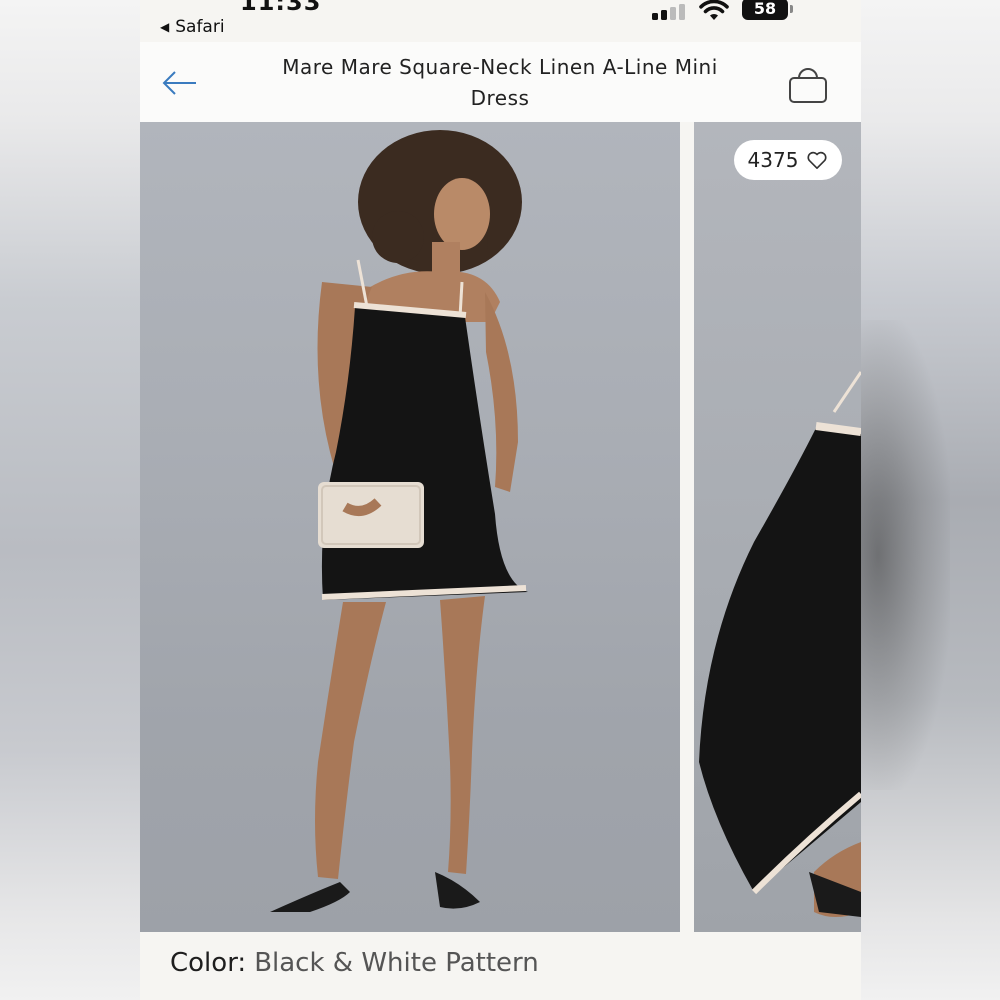 The height and width of the screenshot is (1000, 1000). I want to click on back-to-safari-link: ◀ Safari, so click(192, 27).